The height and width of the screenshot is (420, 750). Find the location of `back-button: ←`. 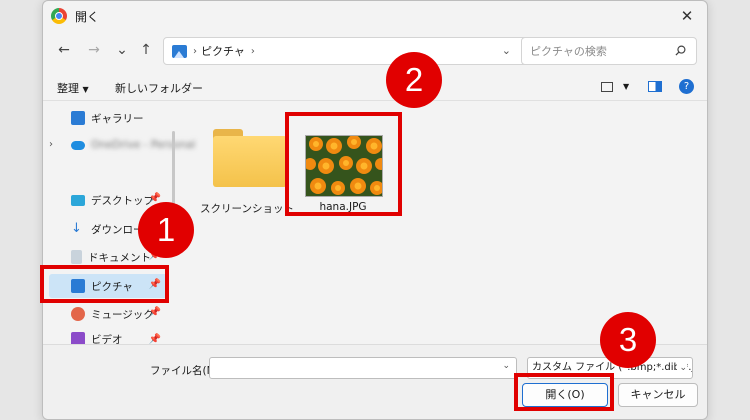

back-button: ← is located at coordinates (64, 50).